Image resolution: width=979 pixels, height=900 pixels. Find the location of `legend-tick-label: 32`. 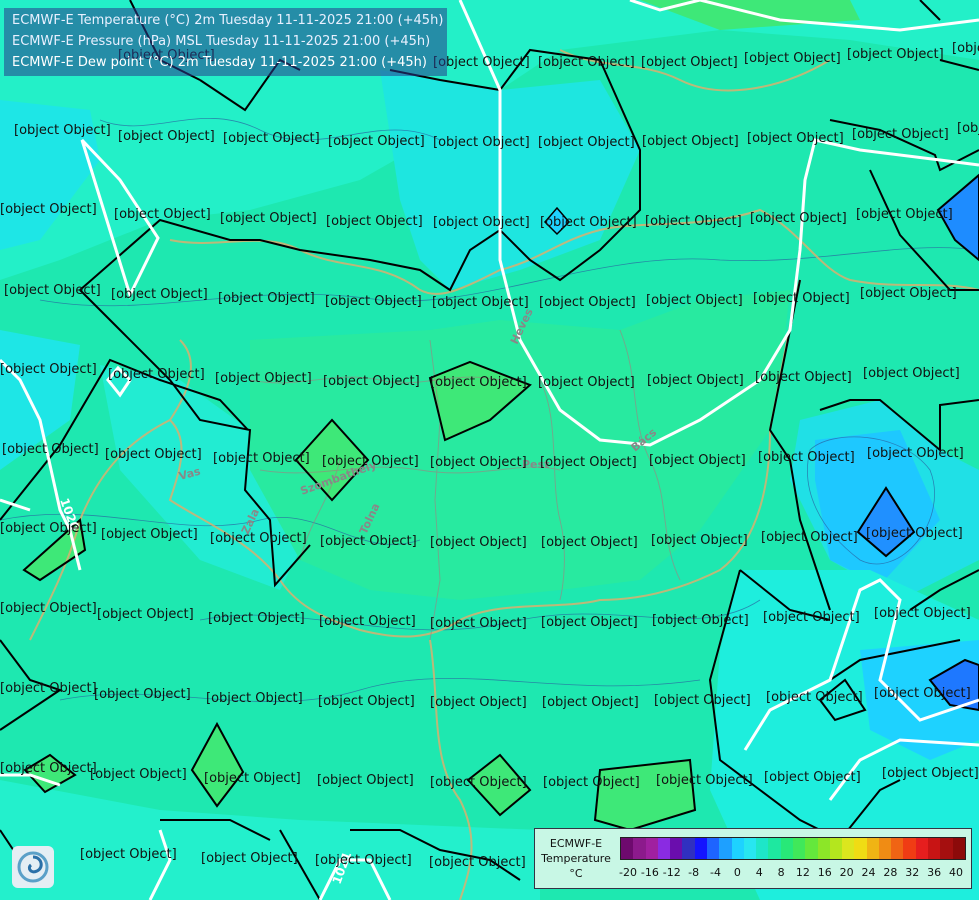

legend-tick-label: 32 is located at coordinates (912, 872).